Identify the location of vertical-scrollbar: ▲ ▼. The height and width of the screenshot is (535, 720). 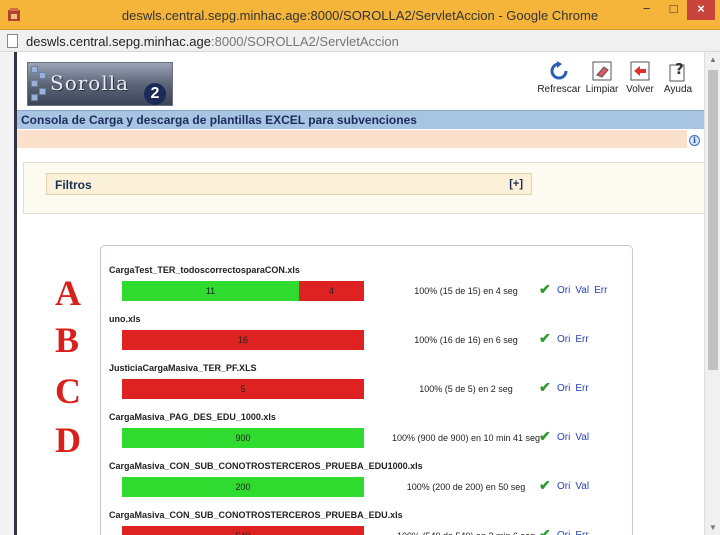
(712, 293).